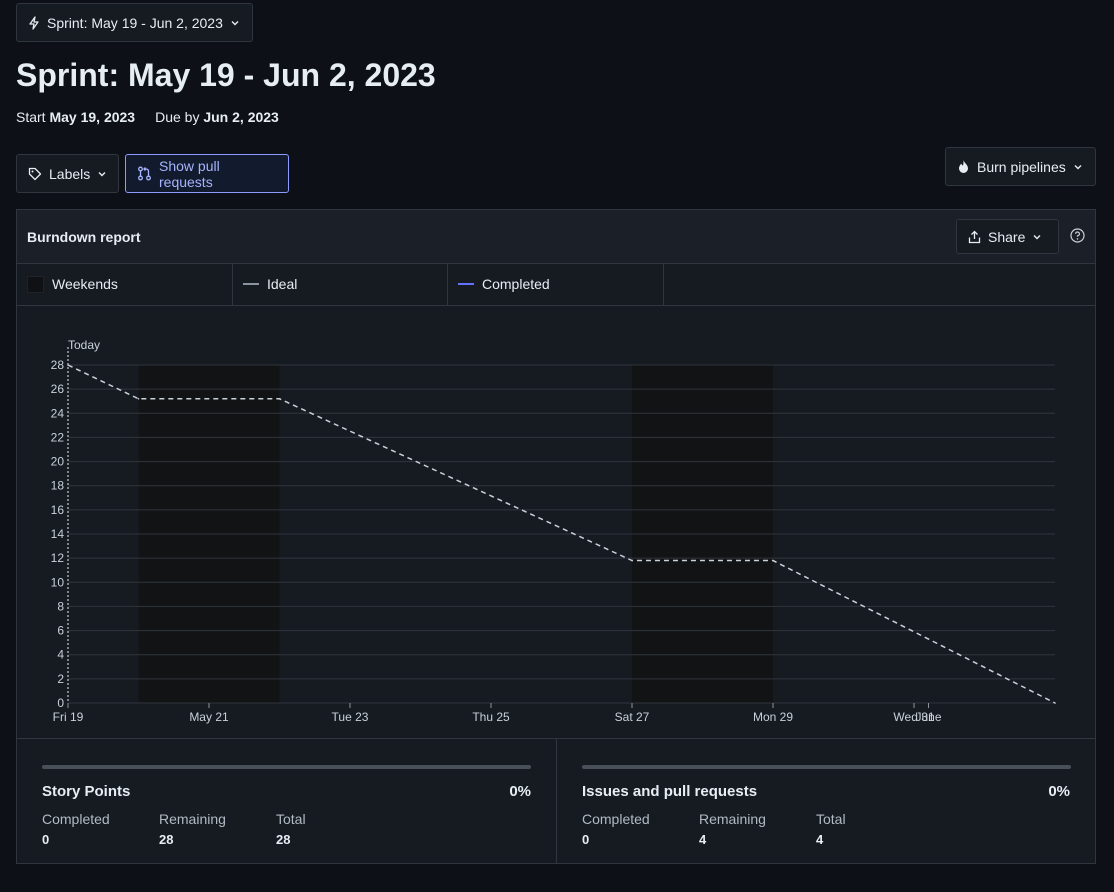  I want to click on x-tick-label-2: Tue 23, so click(350, 717).